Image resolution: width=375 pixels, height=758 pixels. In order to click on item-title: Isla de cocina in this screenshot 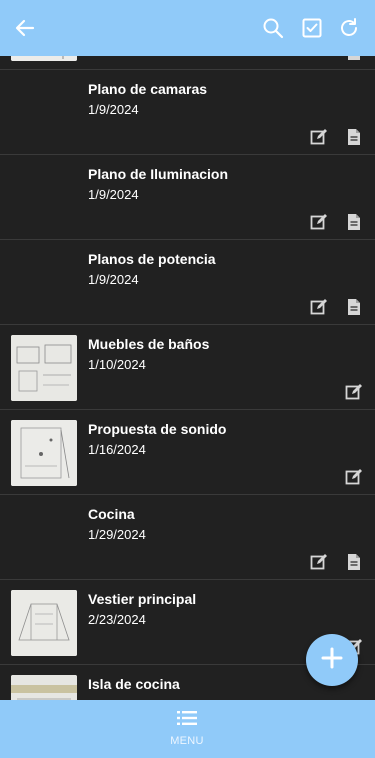, I will do `click(134, 684)`.